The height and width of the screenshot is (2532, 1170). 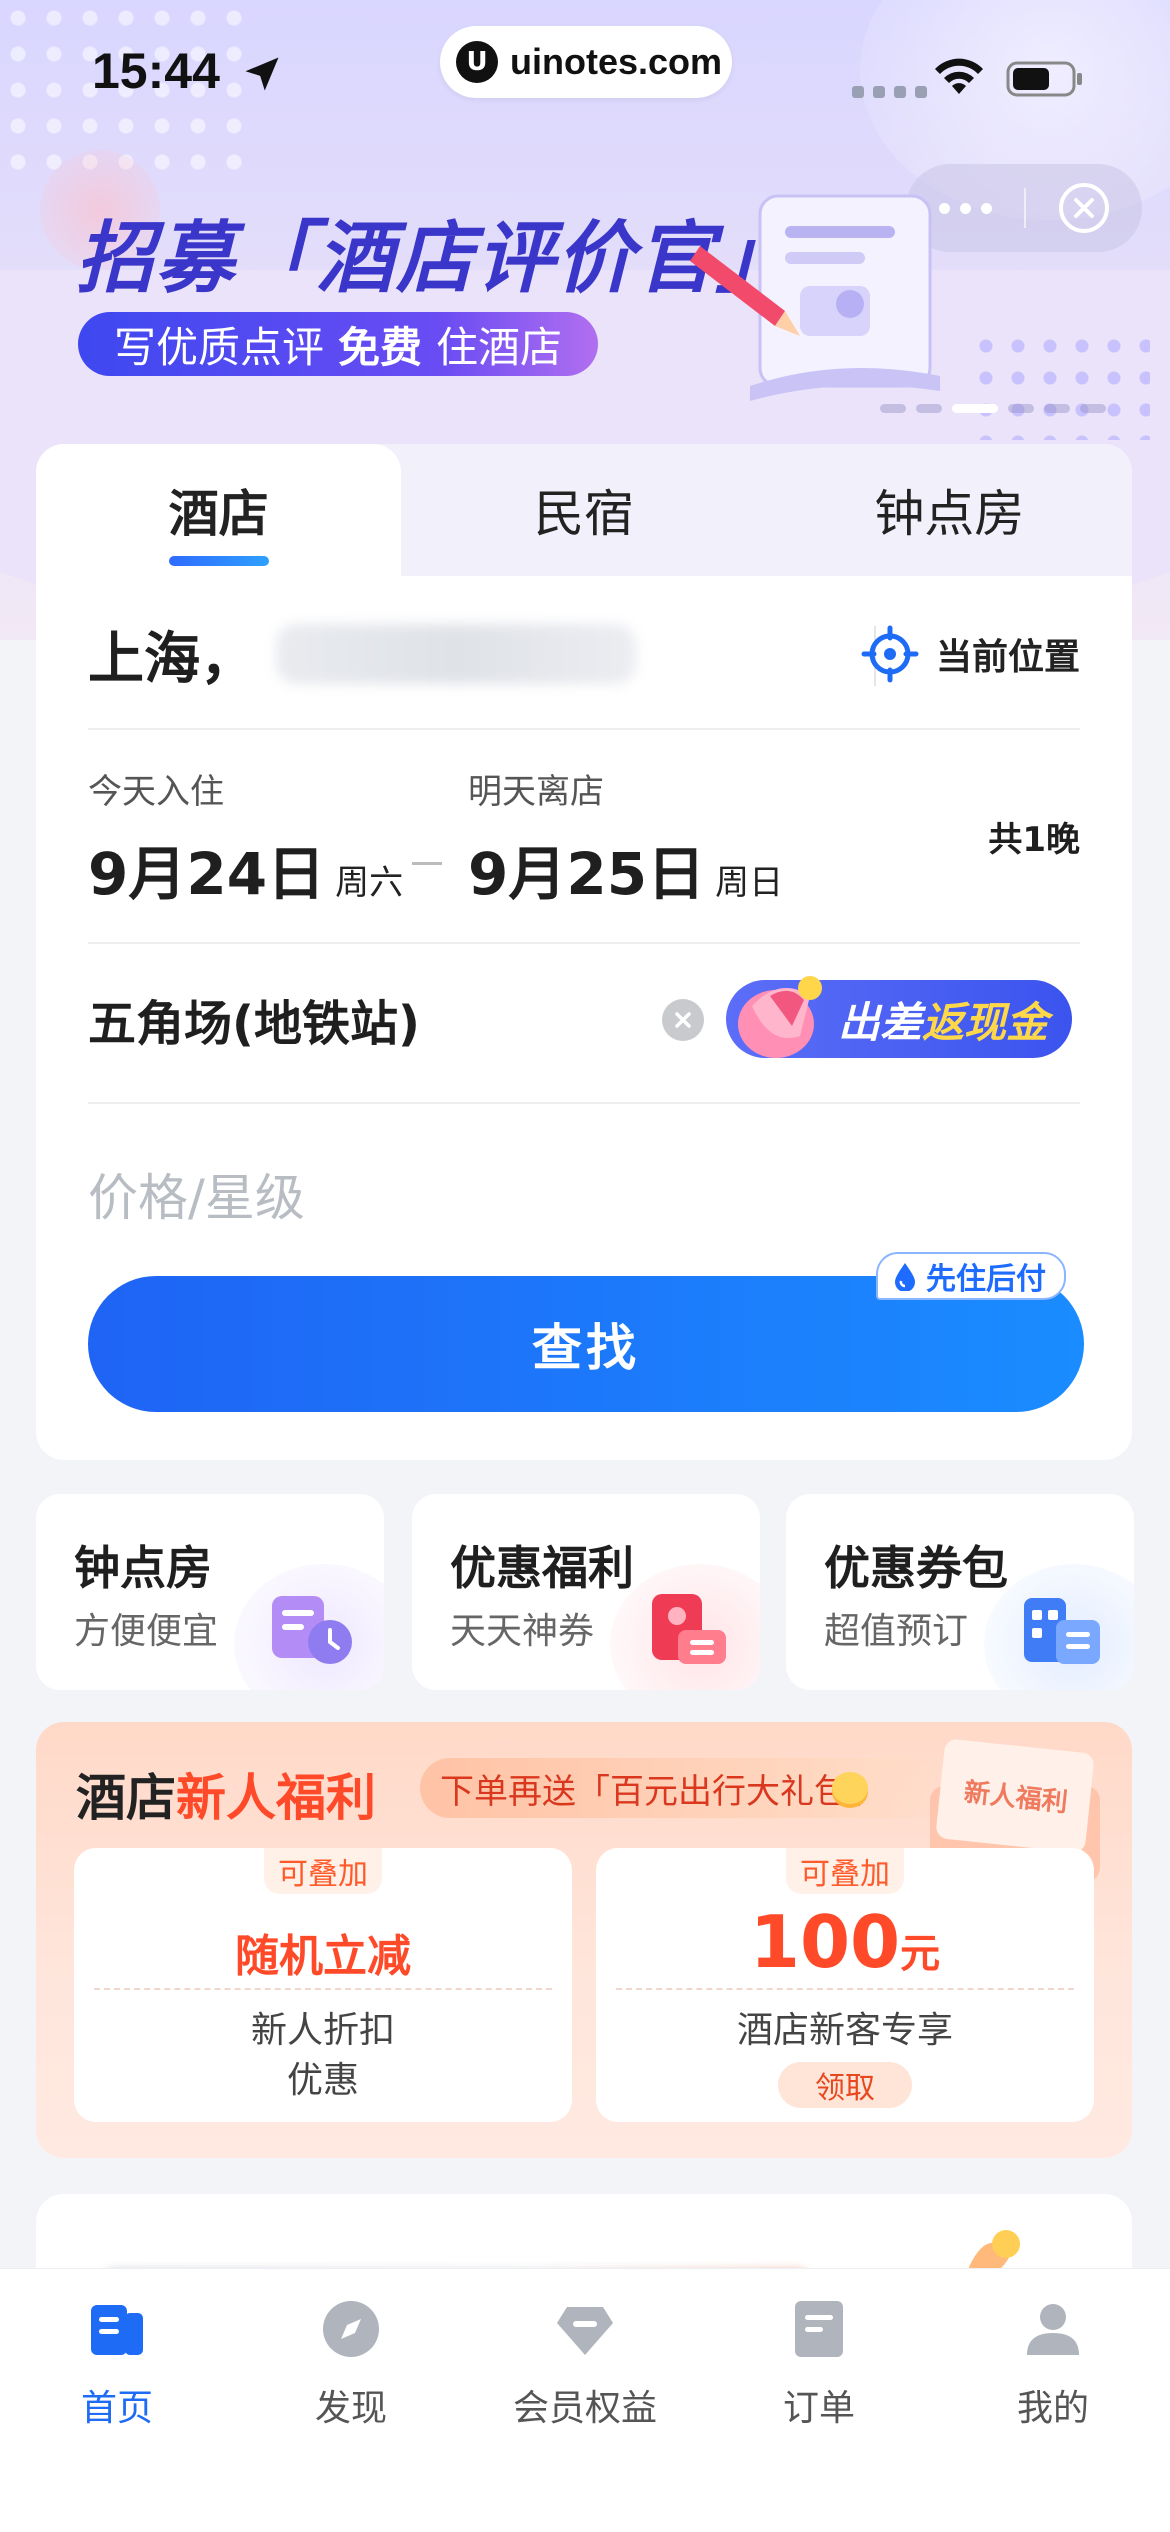 What do you see at coordinates (818, 2408) in the screenshot?
I see `tab-label: 订单` at bounding box center [818, 2408].